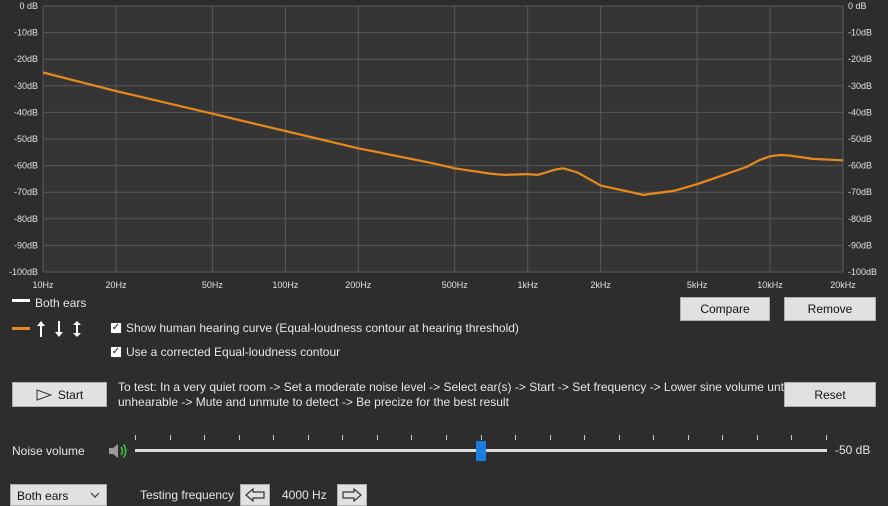  Describe the element at coordinates (860, 112) in the screenshot. I see `y-tick-label-right: -40dB` at that location.